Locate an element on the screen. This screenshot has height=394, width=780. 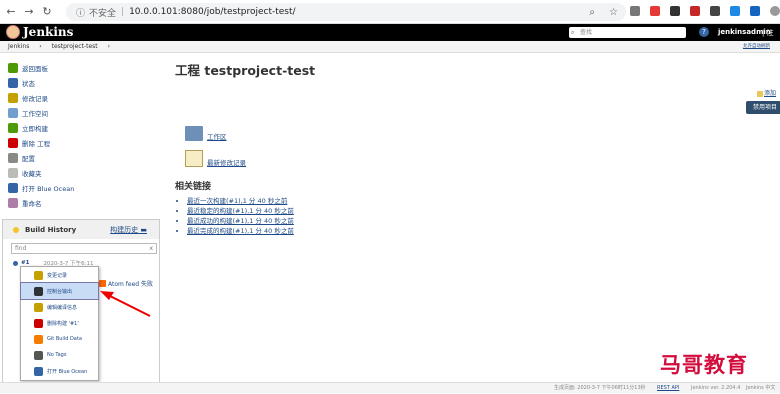
notepad-icon is located at coordinates (194, 158).